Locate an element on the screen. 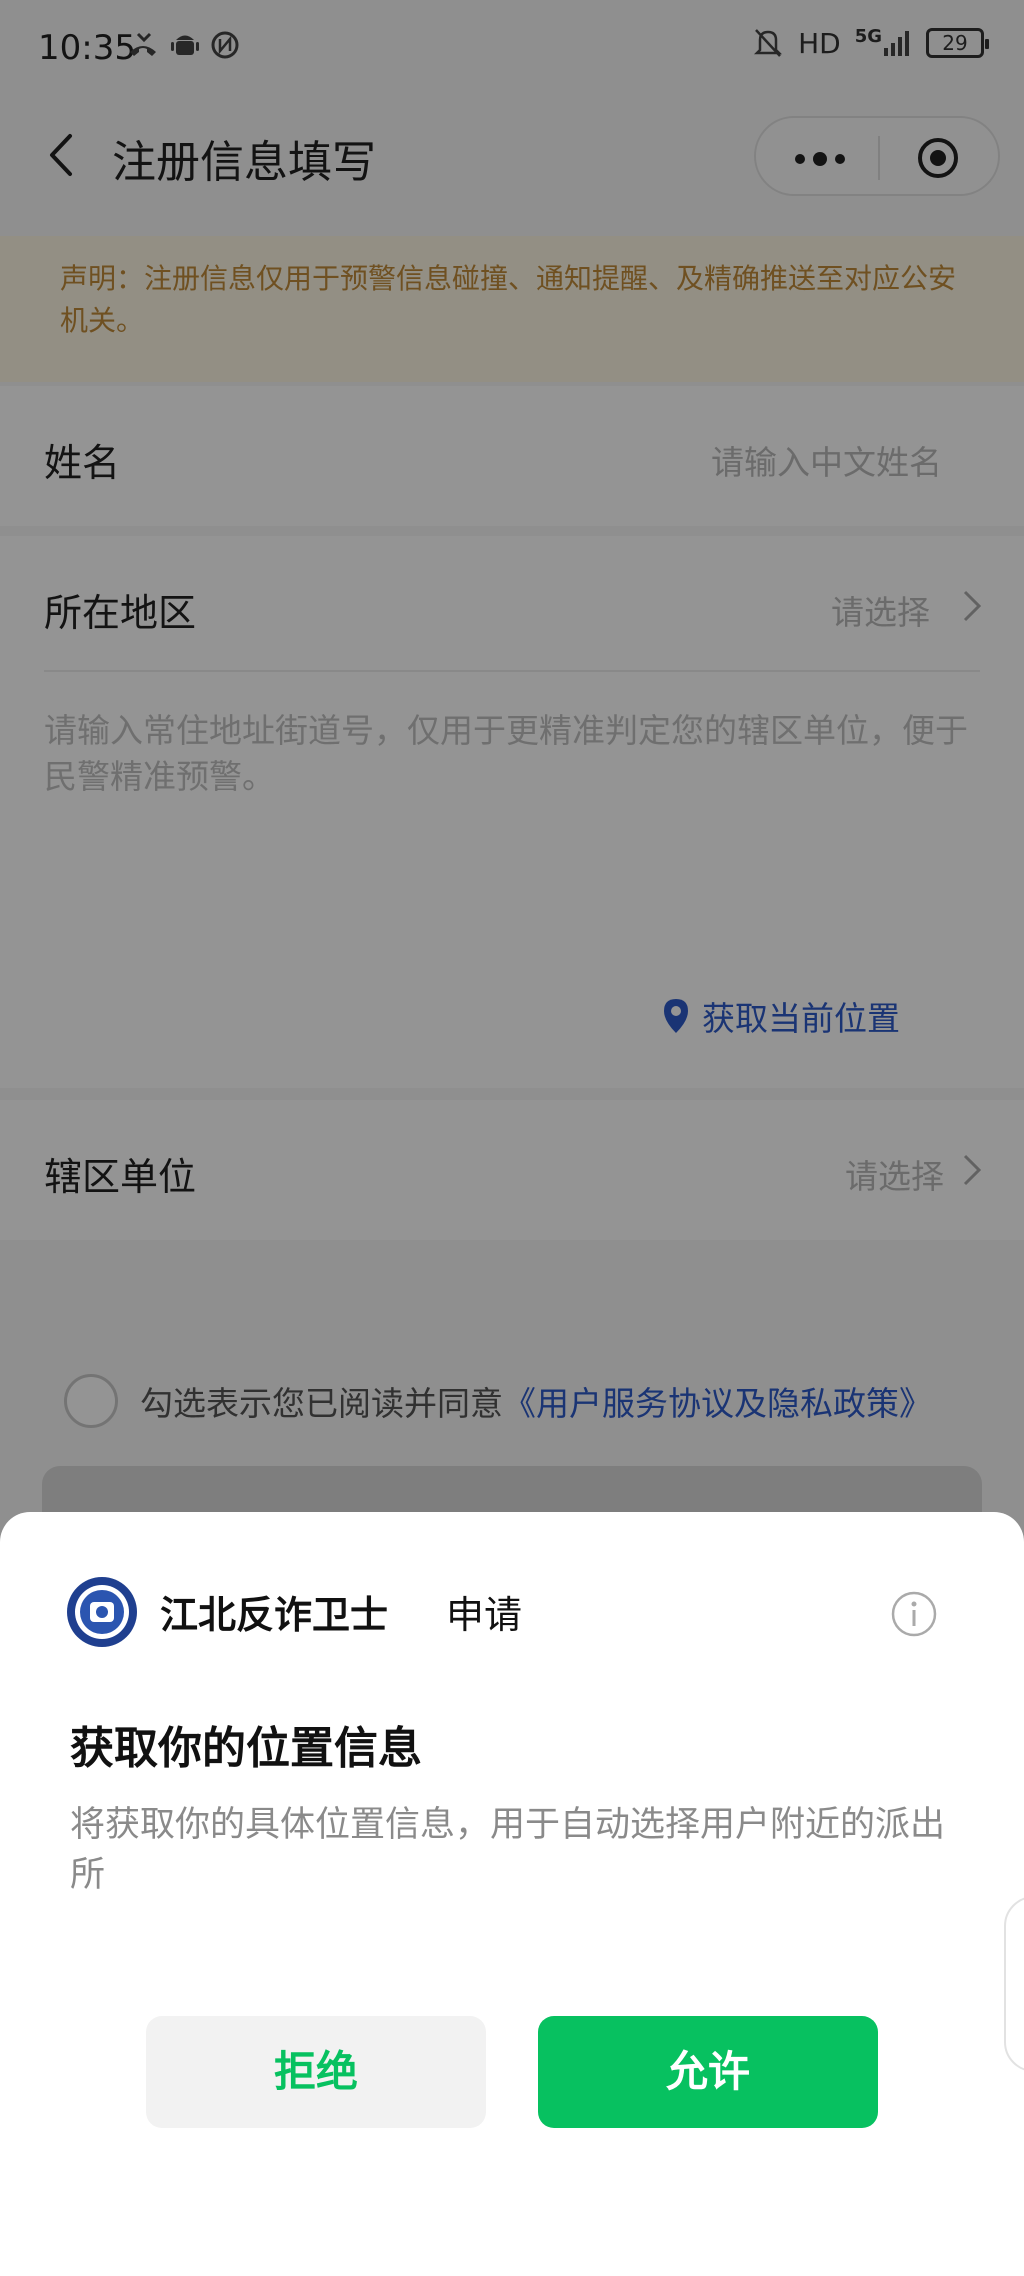  allow-button: 允许 is located at coordinates (708, 2072).